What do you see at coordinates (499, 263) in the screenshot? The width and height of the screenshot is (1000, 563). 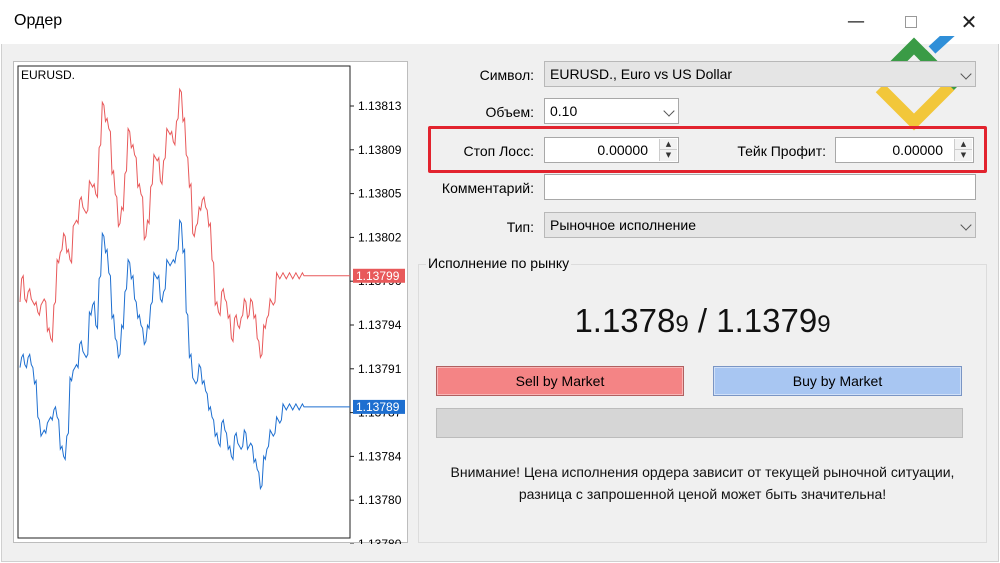 I see `market-execution-title: Исполнение по рынку` at bounding box center [499, 263].